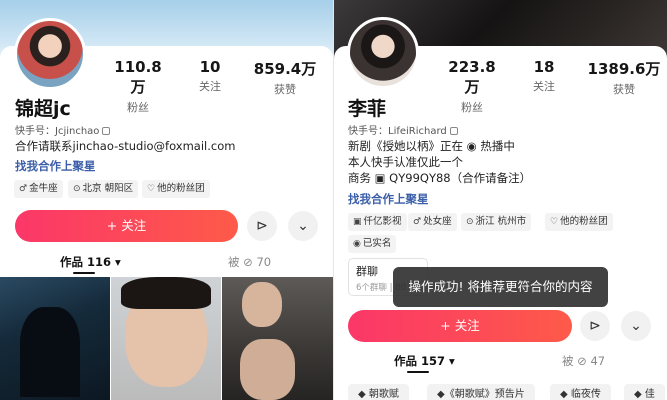  I want to click on fans-stat: 110.8万 粉丝, so click(138, 86).